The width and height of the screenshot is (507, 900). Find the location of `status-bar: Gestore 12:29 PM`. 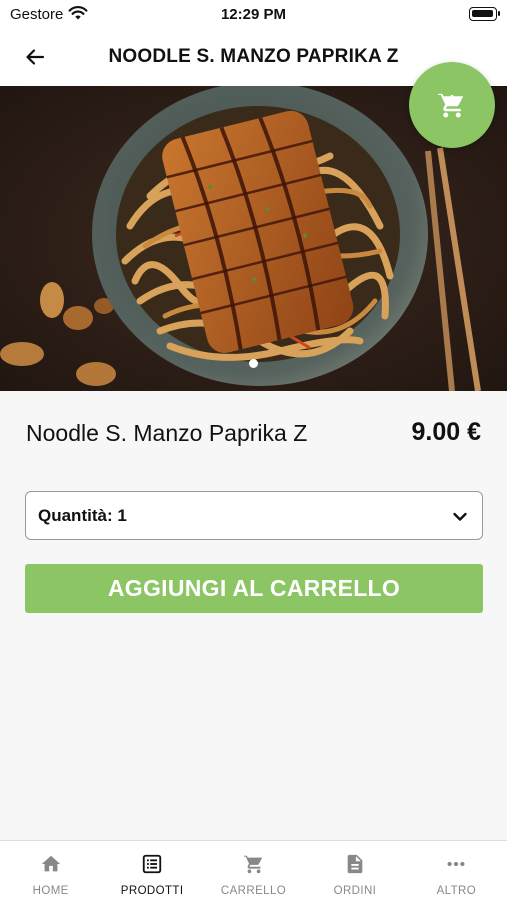

status-bar: Gestore 12:29 PM is located at coordinates (253, 15).